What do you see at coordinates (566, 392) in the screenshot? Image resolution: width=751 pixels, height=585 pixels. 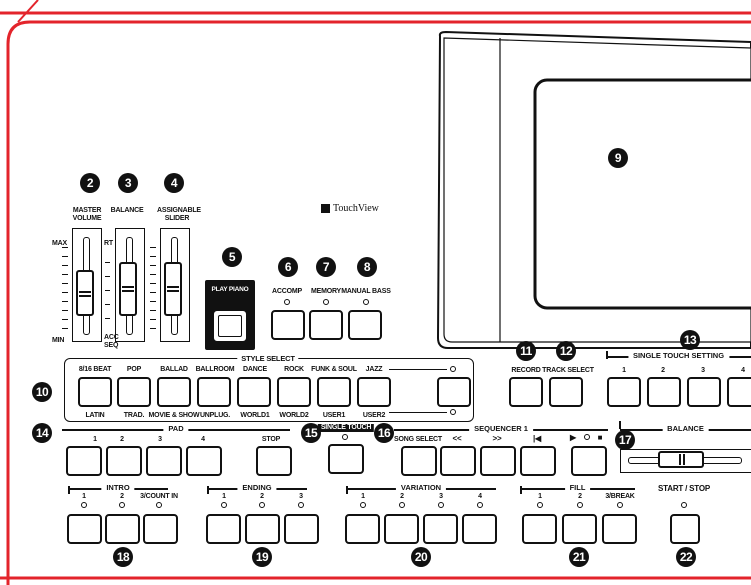 I see `track-select-button` at bounding box center [566, 392].